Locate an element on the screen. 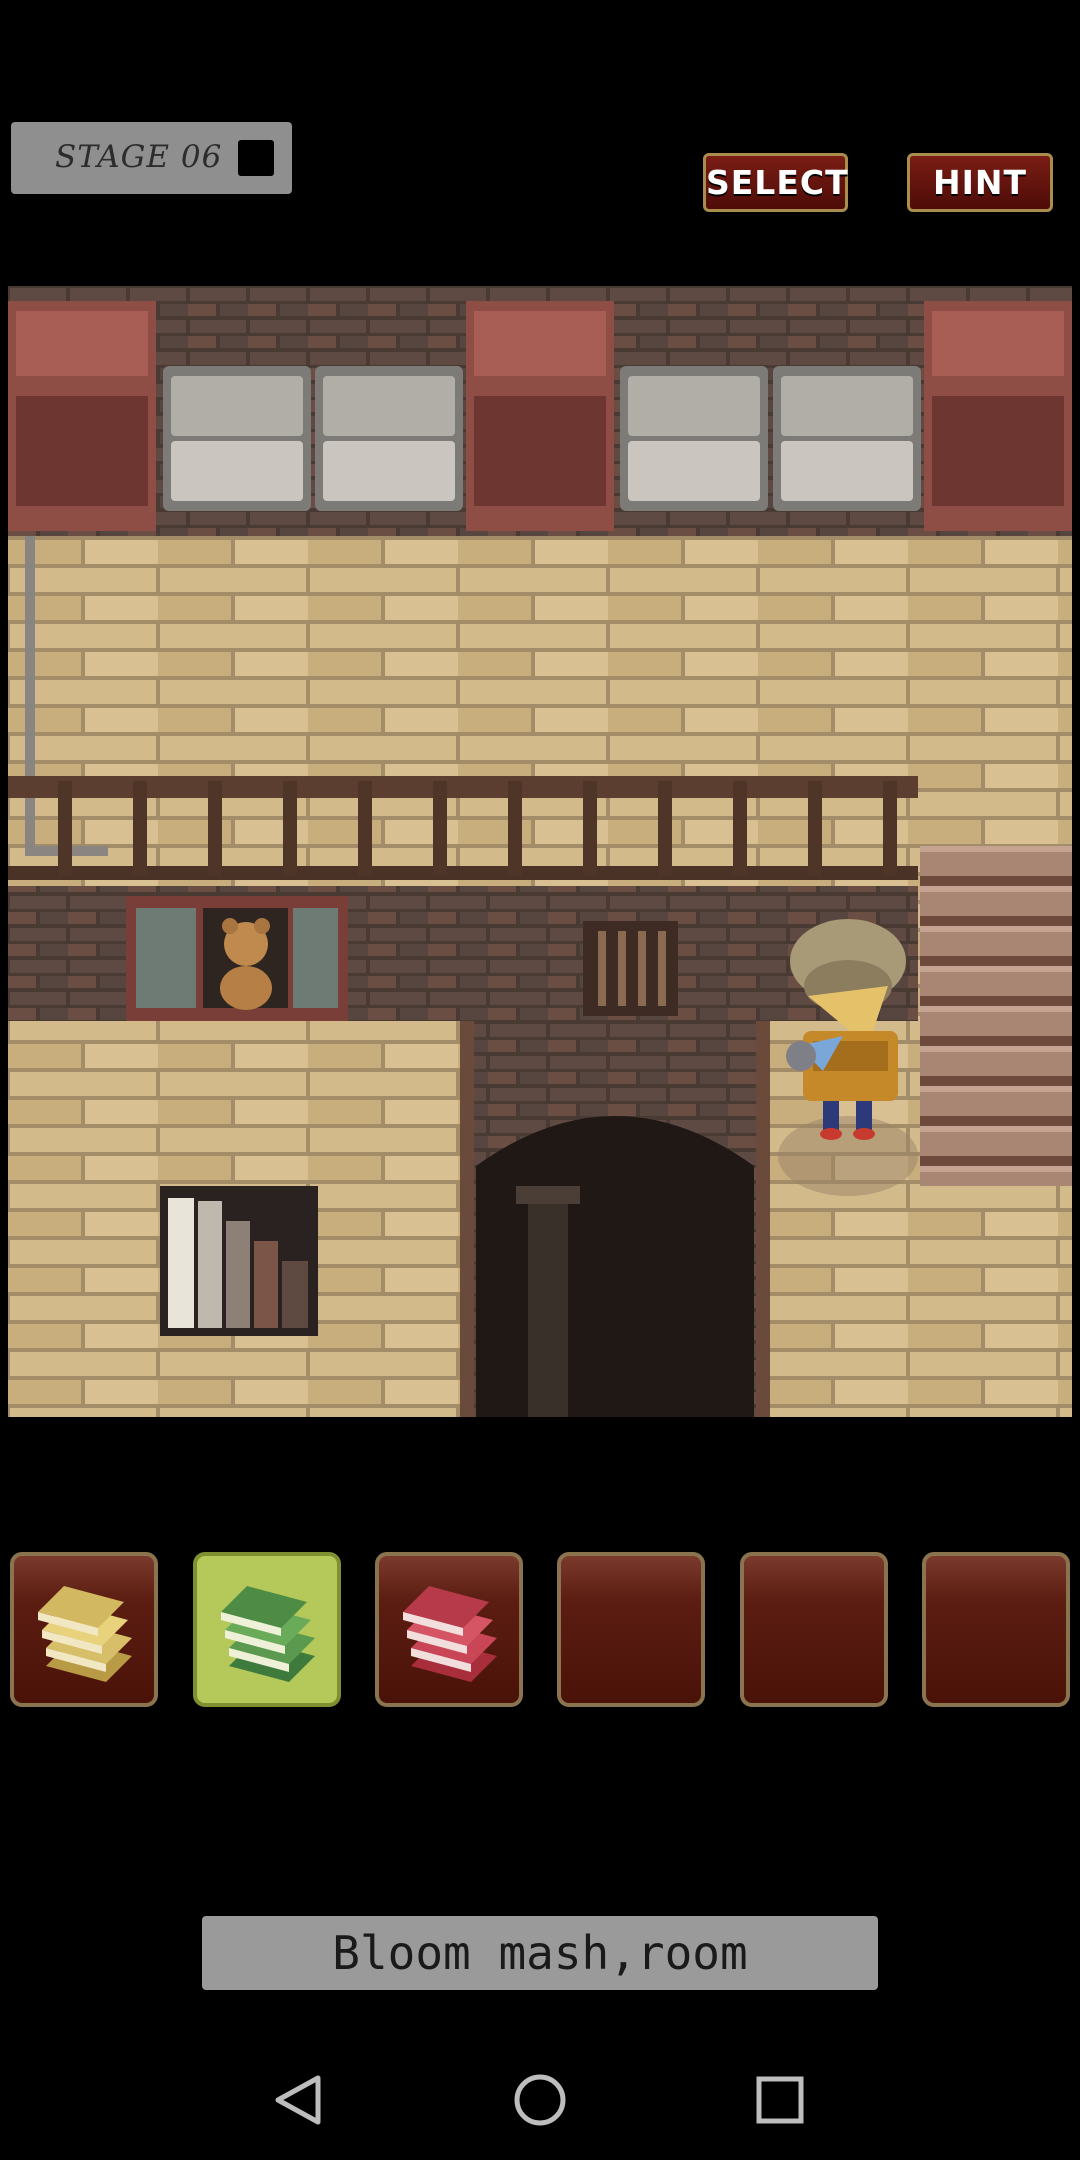  green-books-icon is located at coordinates (268, 1634).